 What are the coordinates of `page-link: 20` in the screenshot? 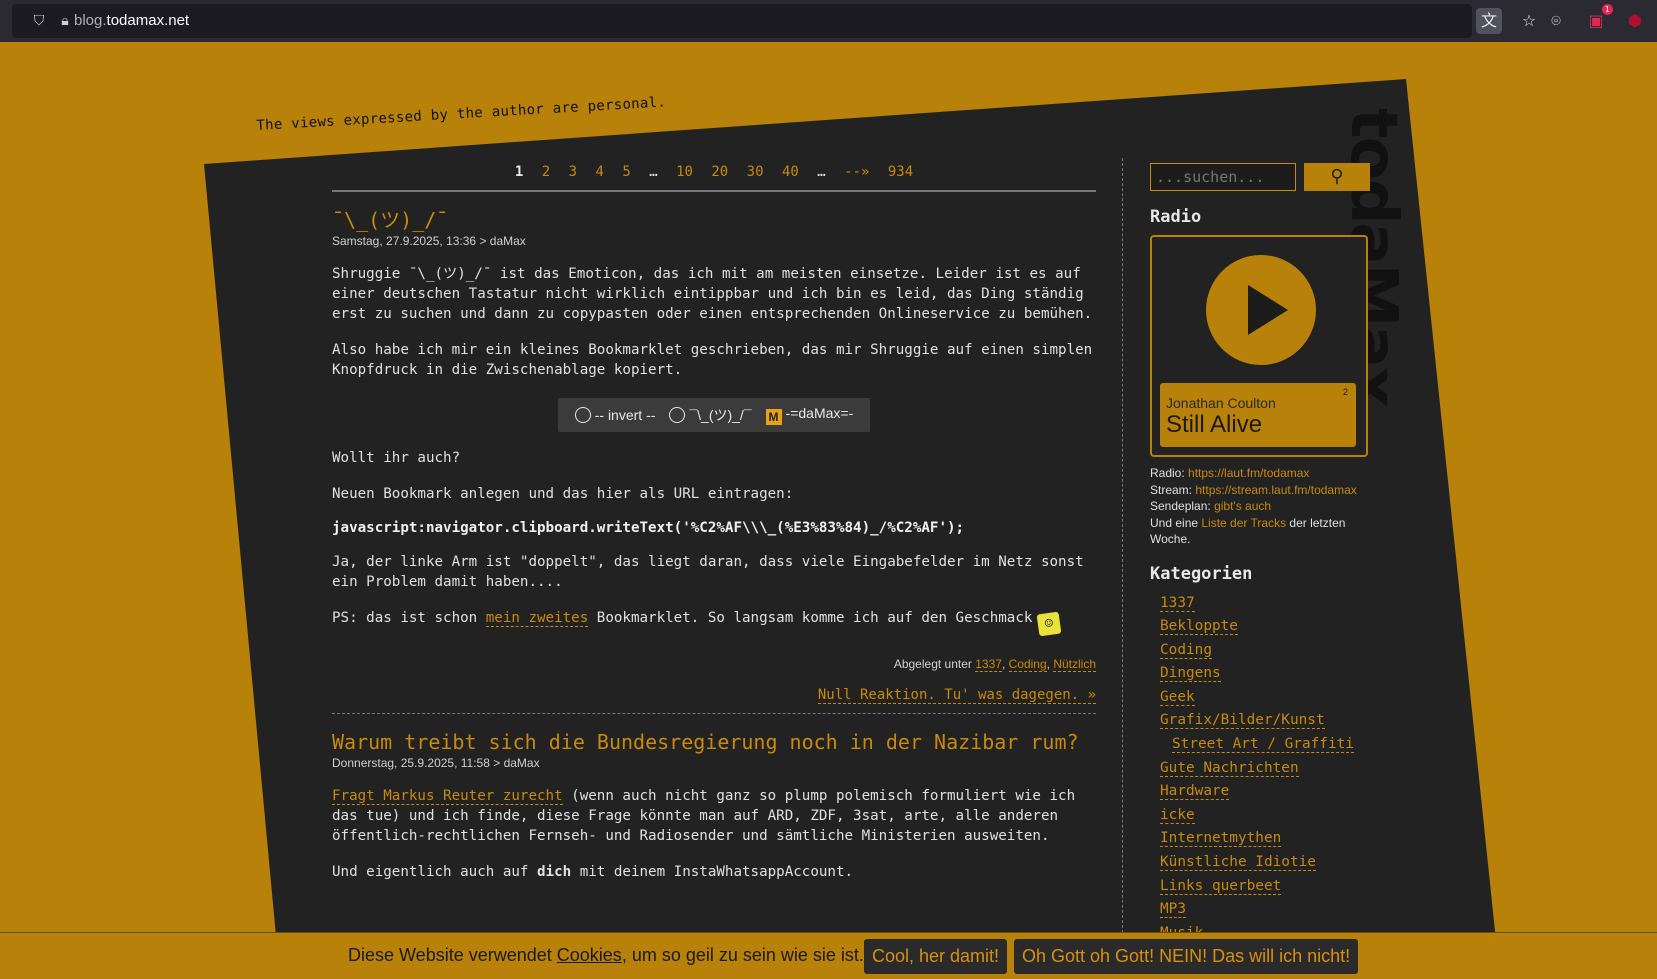 It's located at (719, 172).